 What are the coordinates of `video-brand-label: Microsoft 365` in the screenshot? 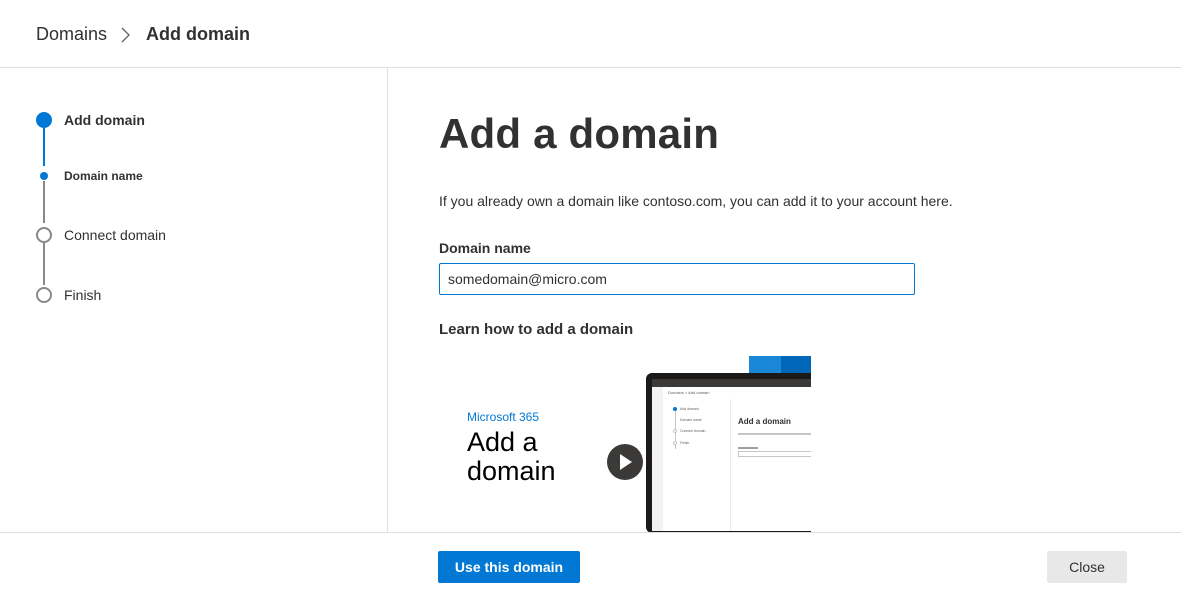 It's located at (503, 417).